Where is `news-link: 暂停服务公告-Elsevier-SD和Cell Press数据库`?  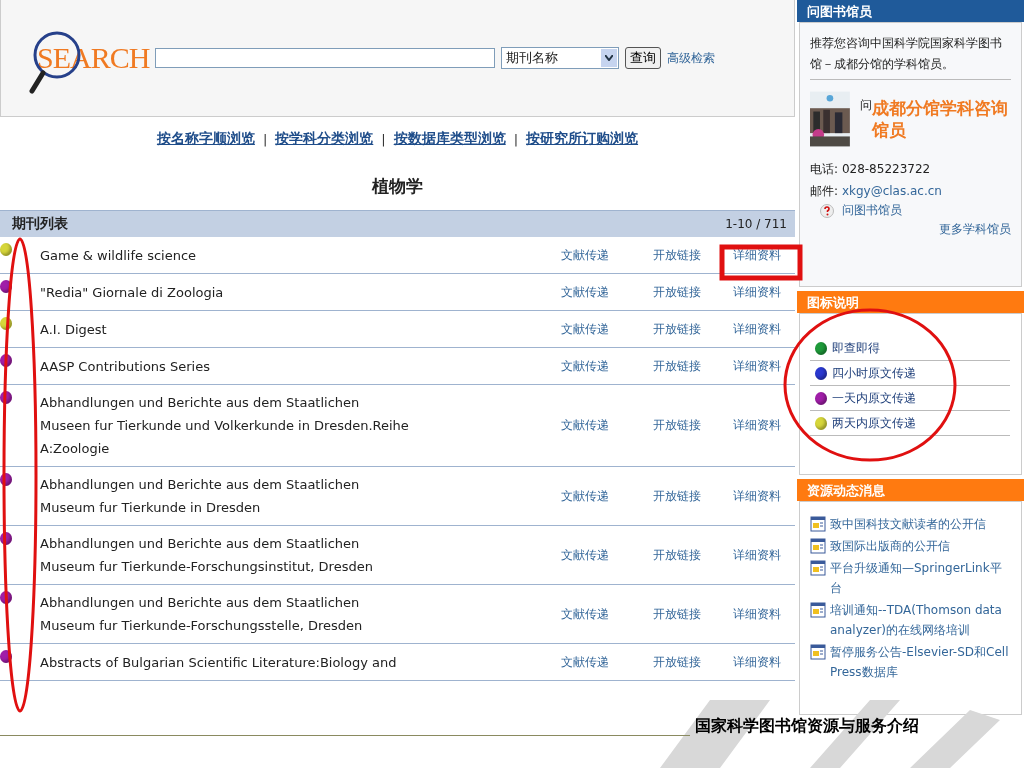 news-link: 暂停服务公告-Elsevier-SD和Cell Press数据库 is located at coordinates (920, 662).